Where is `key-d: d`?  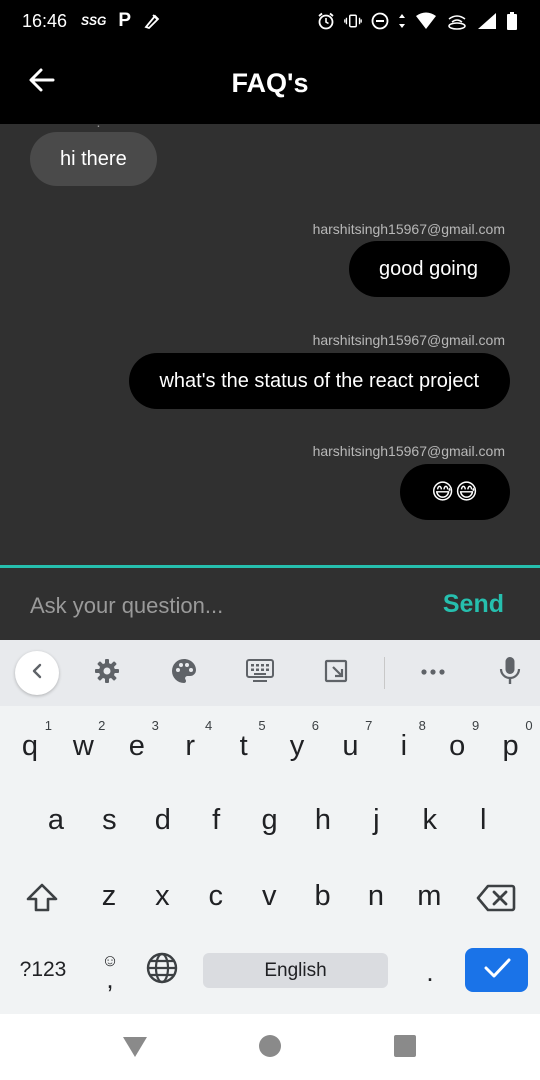
key-d: d is located at coordinates (163, 820).